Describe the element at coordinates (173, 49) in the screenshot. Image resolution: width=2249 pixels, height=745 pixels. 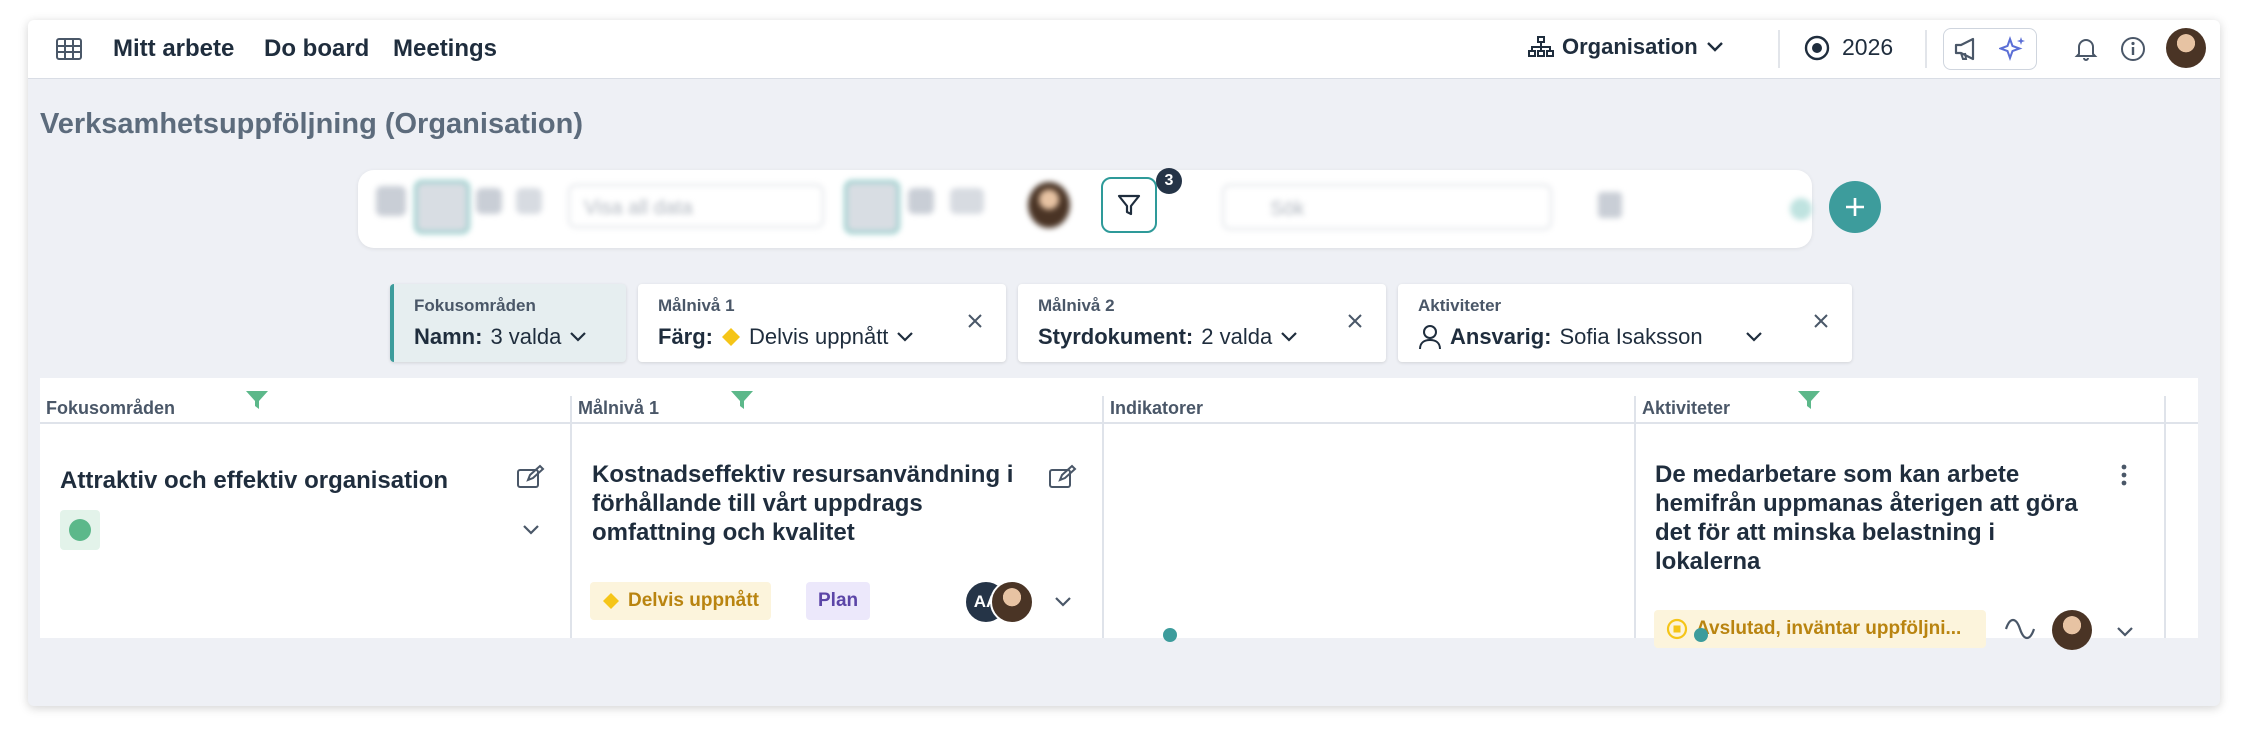
I see `nav-mitt-arbete: Mitt arbete` at that location.